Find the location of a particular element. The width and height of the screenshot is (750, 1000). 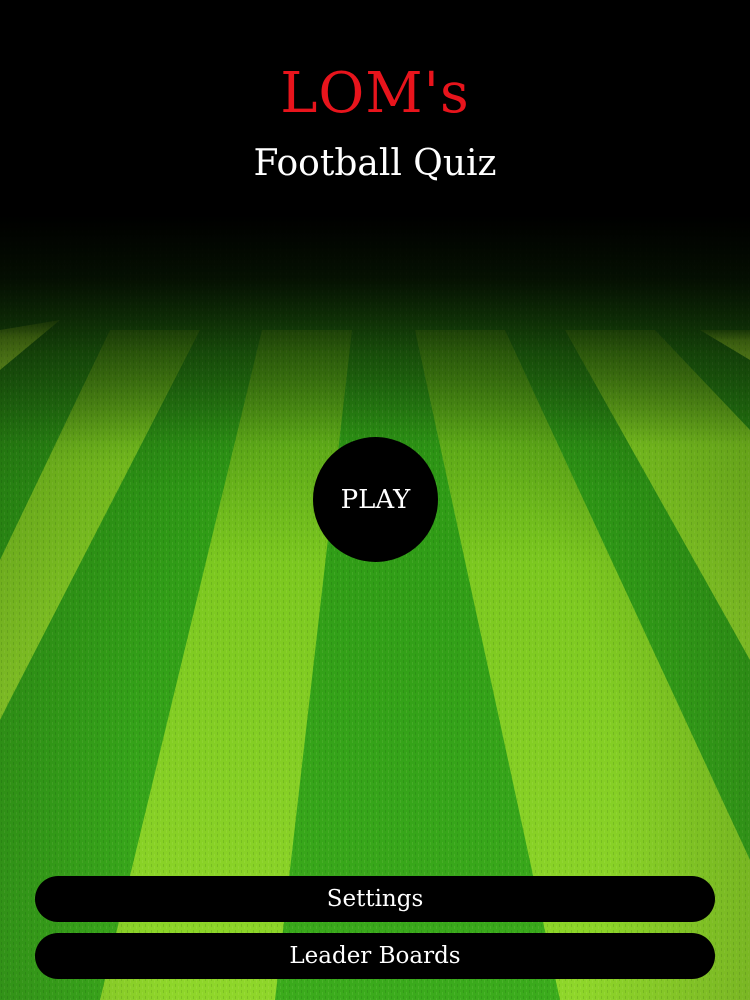

leader-boards-button: Leader Boards is located at coordinates (375, 956).